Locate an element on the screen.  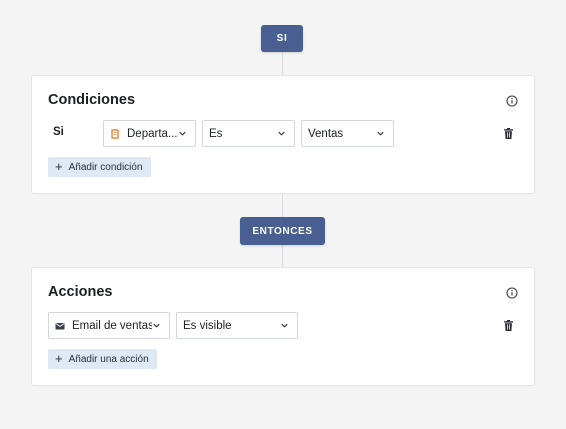
email-icon is located at coordinates (60, 325).